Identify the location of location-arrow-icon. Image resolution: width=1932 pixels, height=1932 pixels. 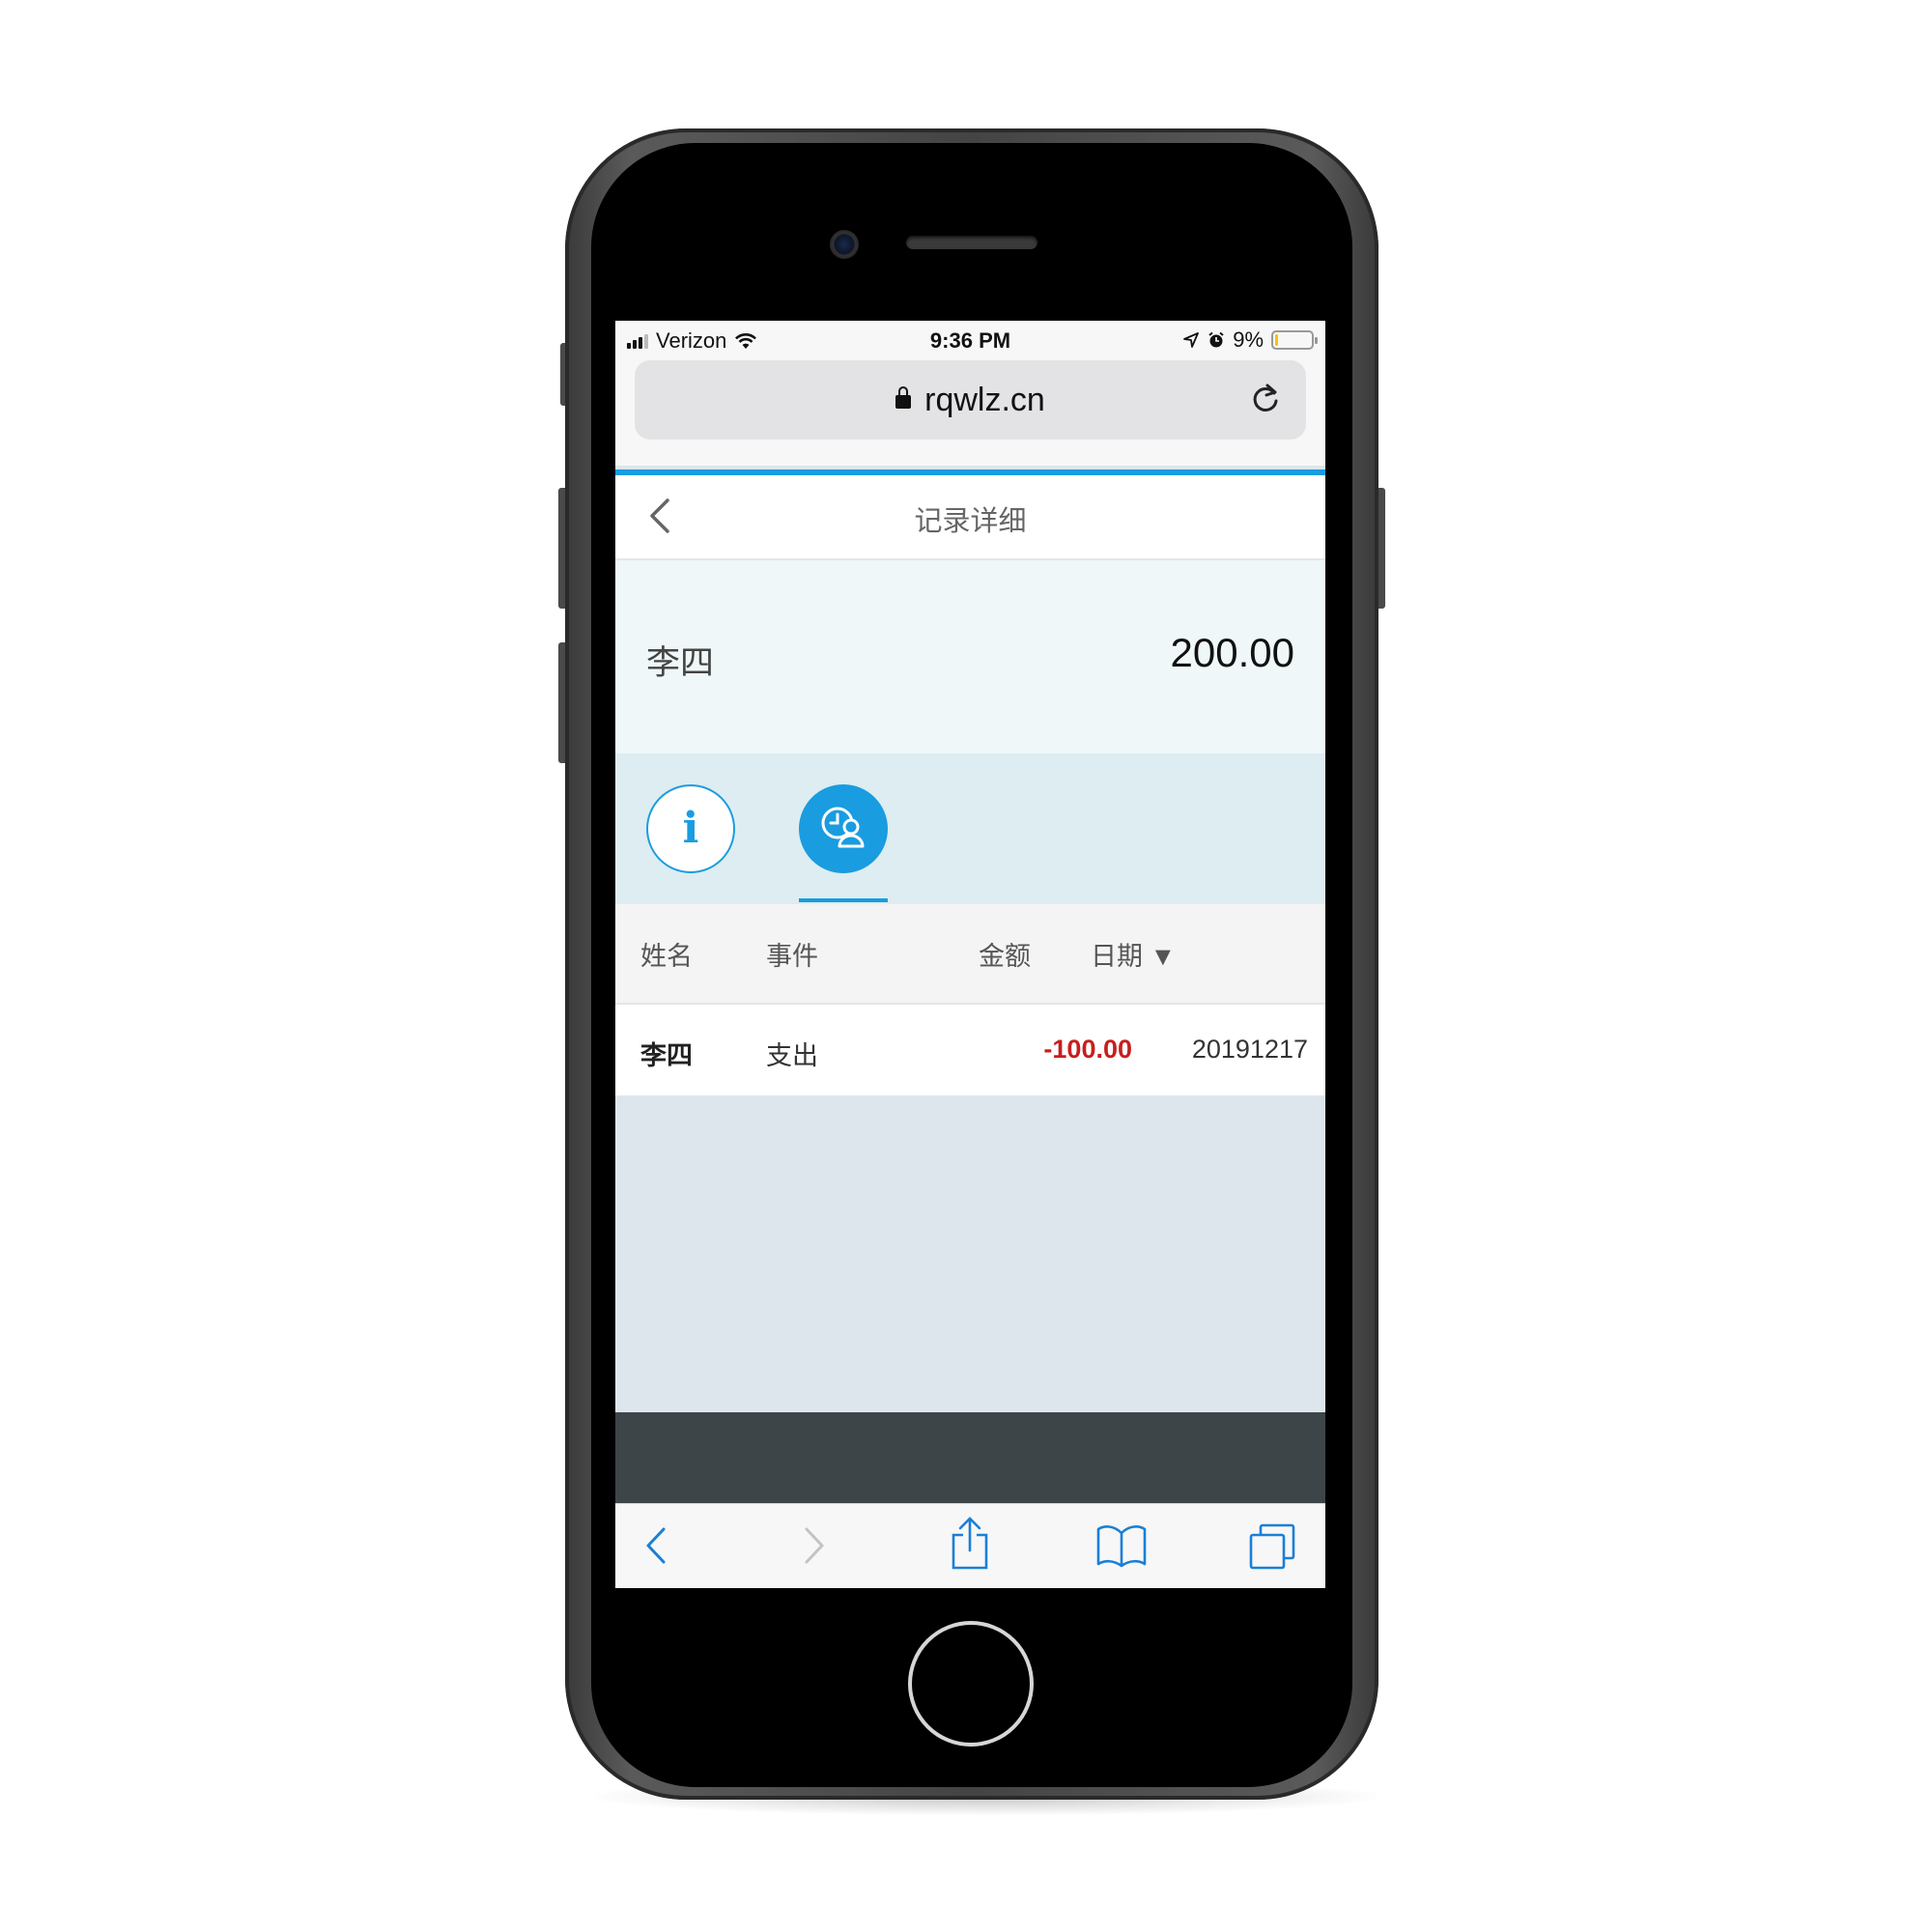
(1191, 340).